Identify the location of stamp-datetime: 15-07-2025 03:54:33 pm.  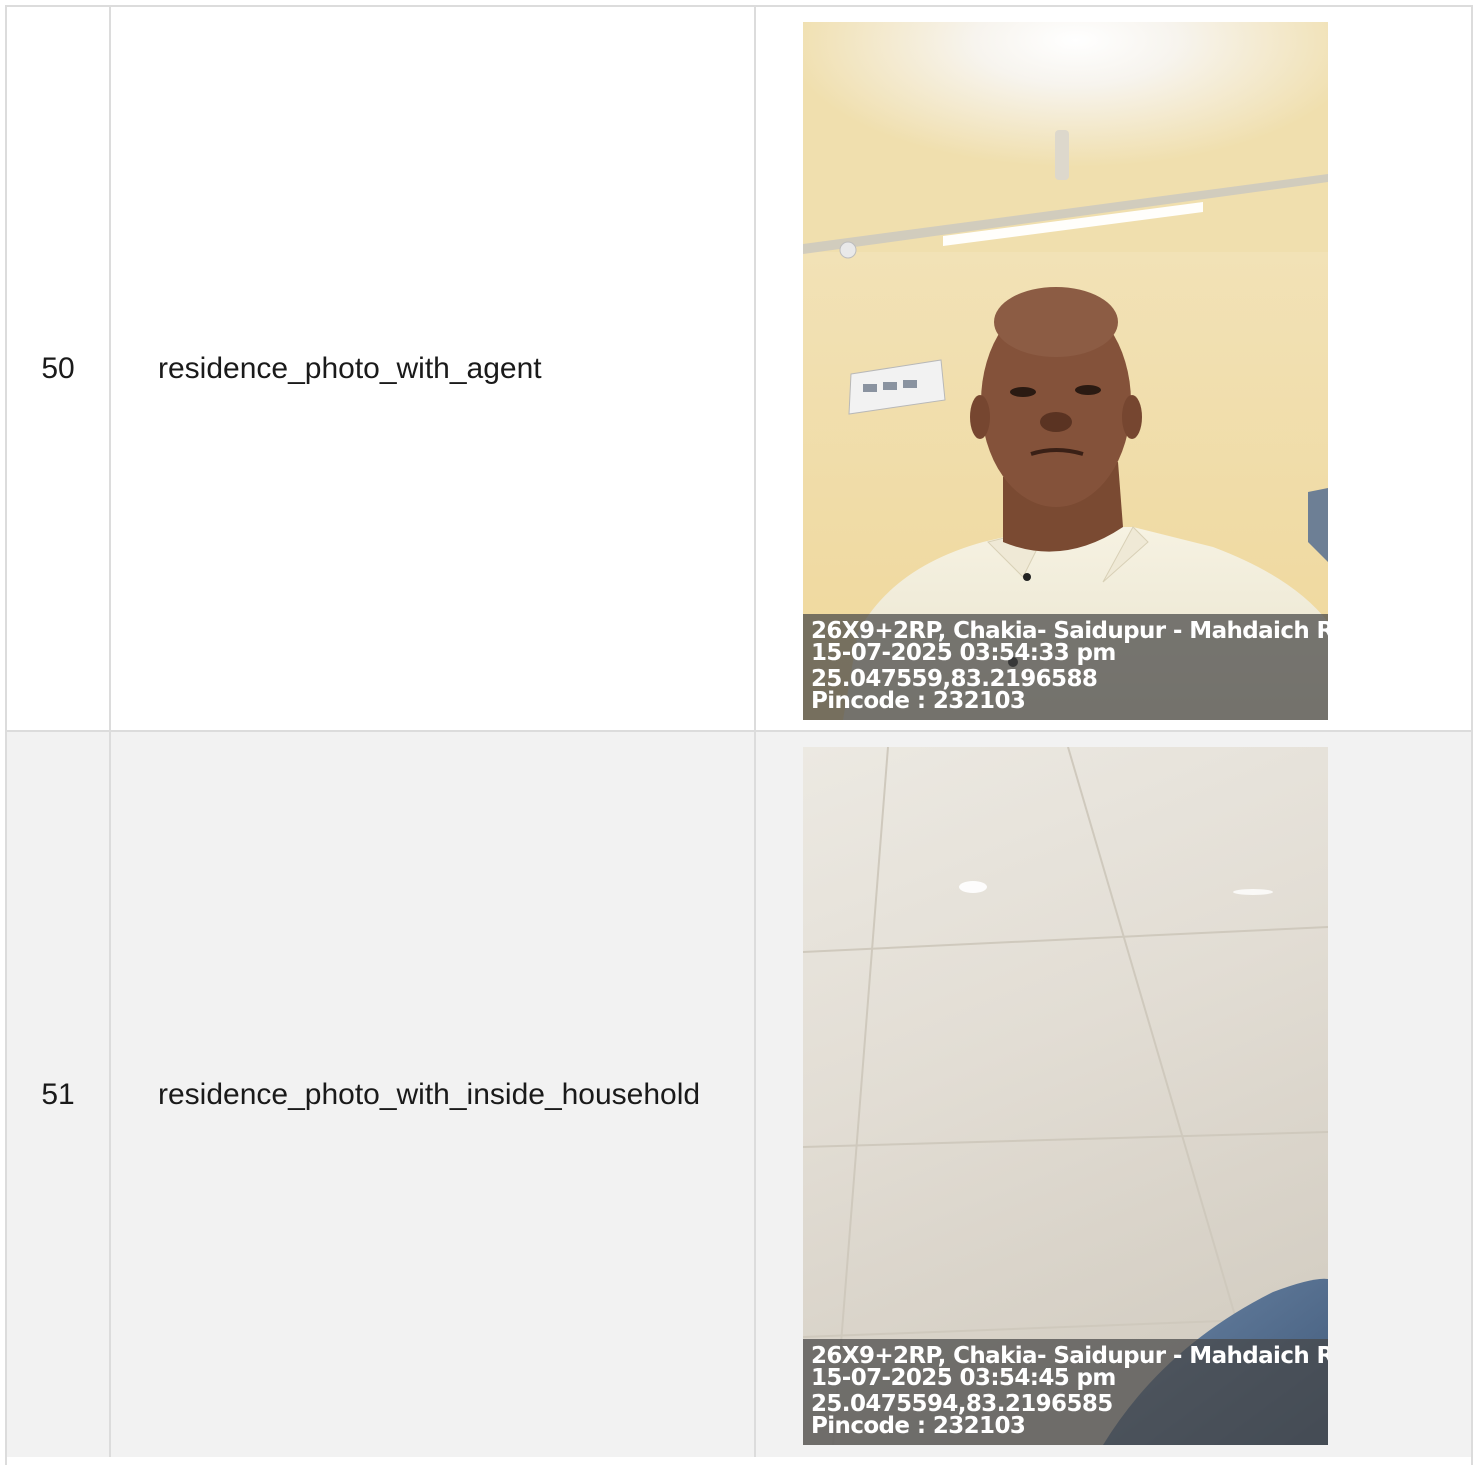
(963, 653).